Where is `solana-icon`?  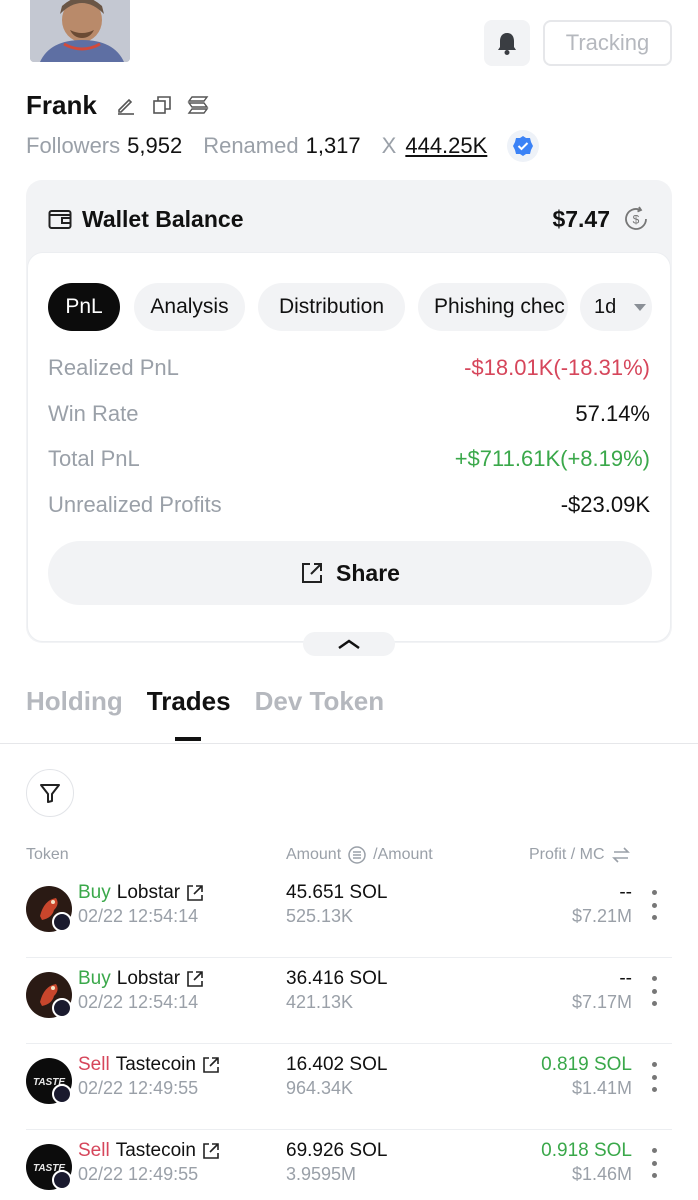
solana-icon is located at coordinates (198, 105).